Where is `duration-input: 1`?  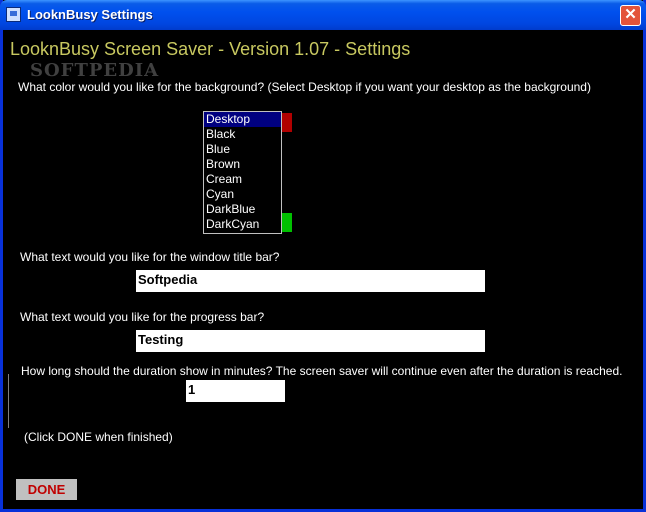
duration-input: 1 is located at coordinates (235, 391).